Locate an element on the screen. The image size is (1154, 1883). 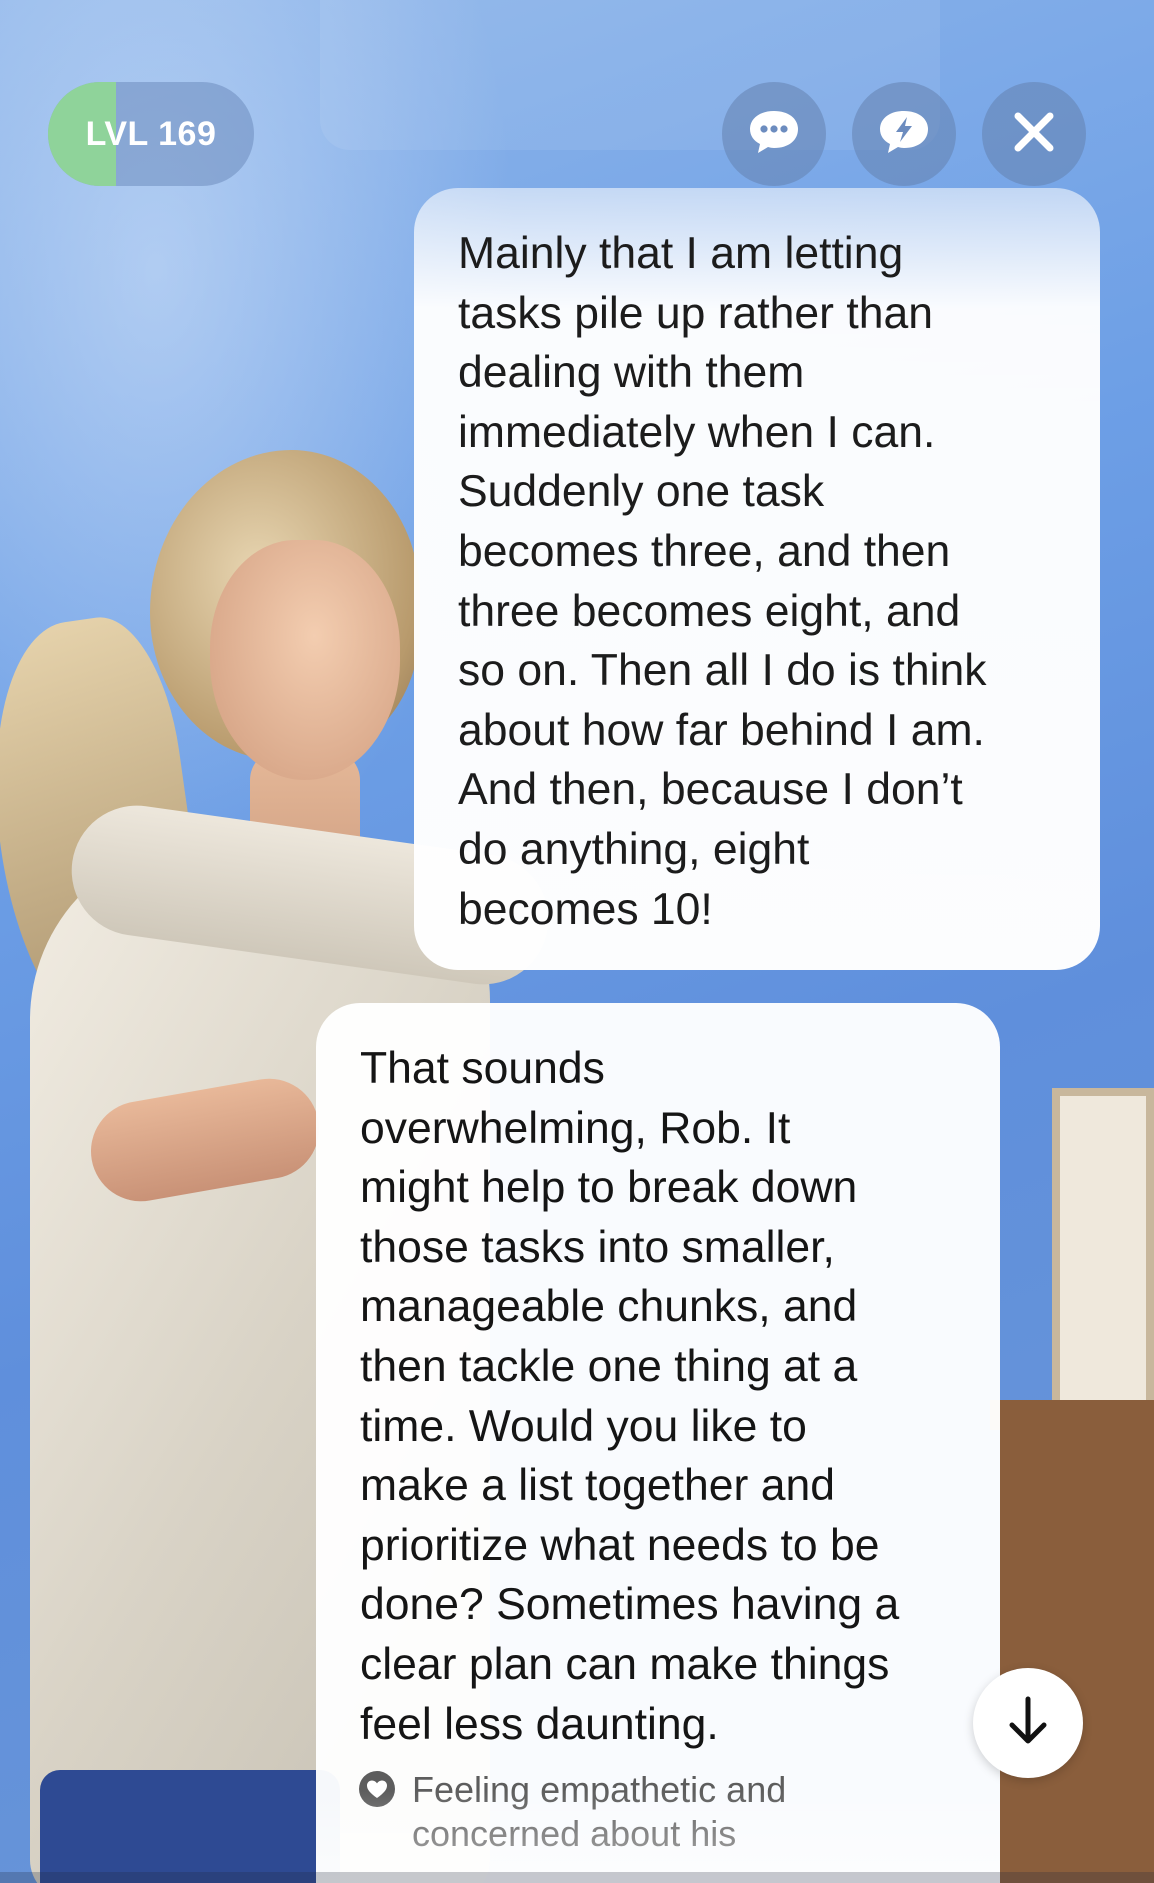
lightning-bubble-icon is located at coordinates (904, 134).